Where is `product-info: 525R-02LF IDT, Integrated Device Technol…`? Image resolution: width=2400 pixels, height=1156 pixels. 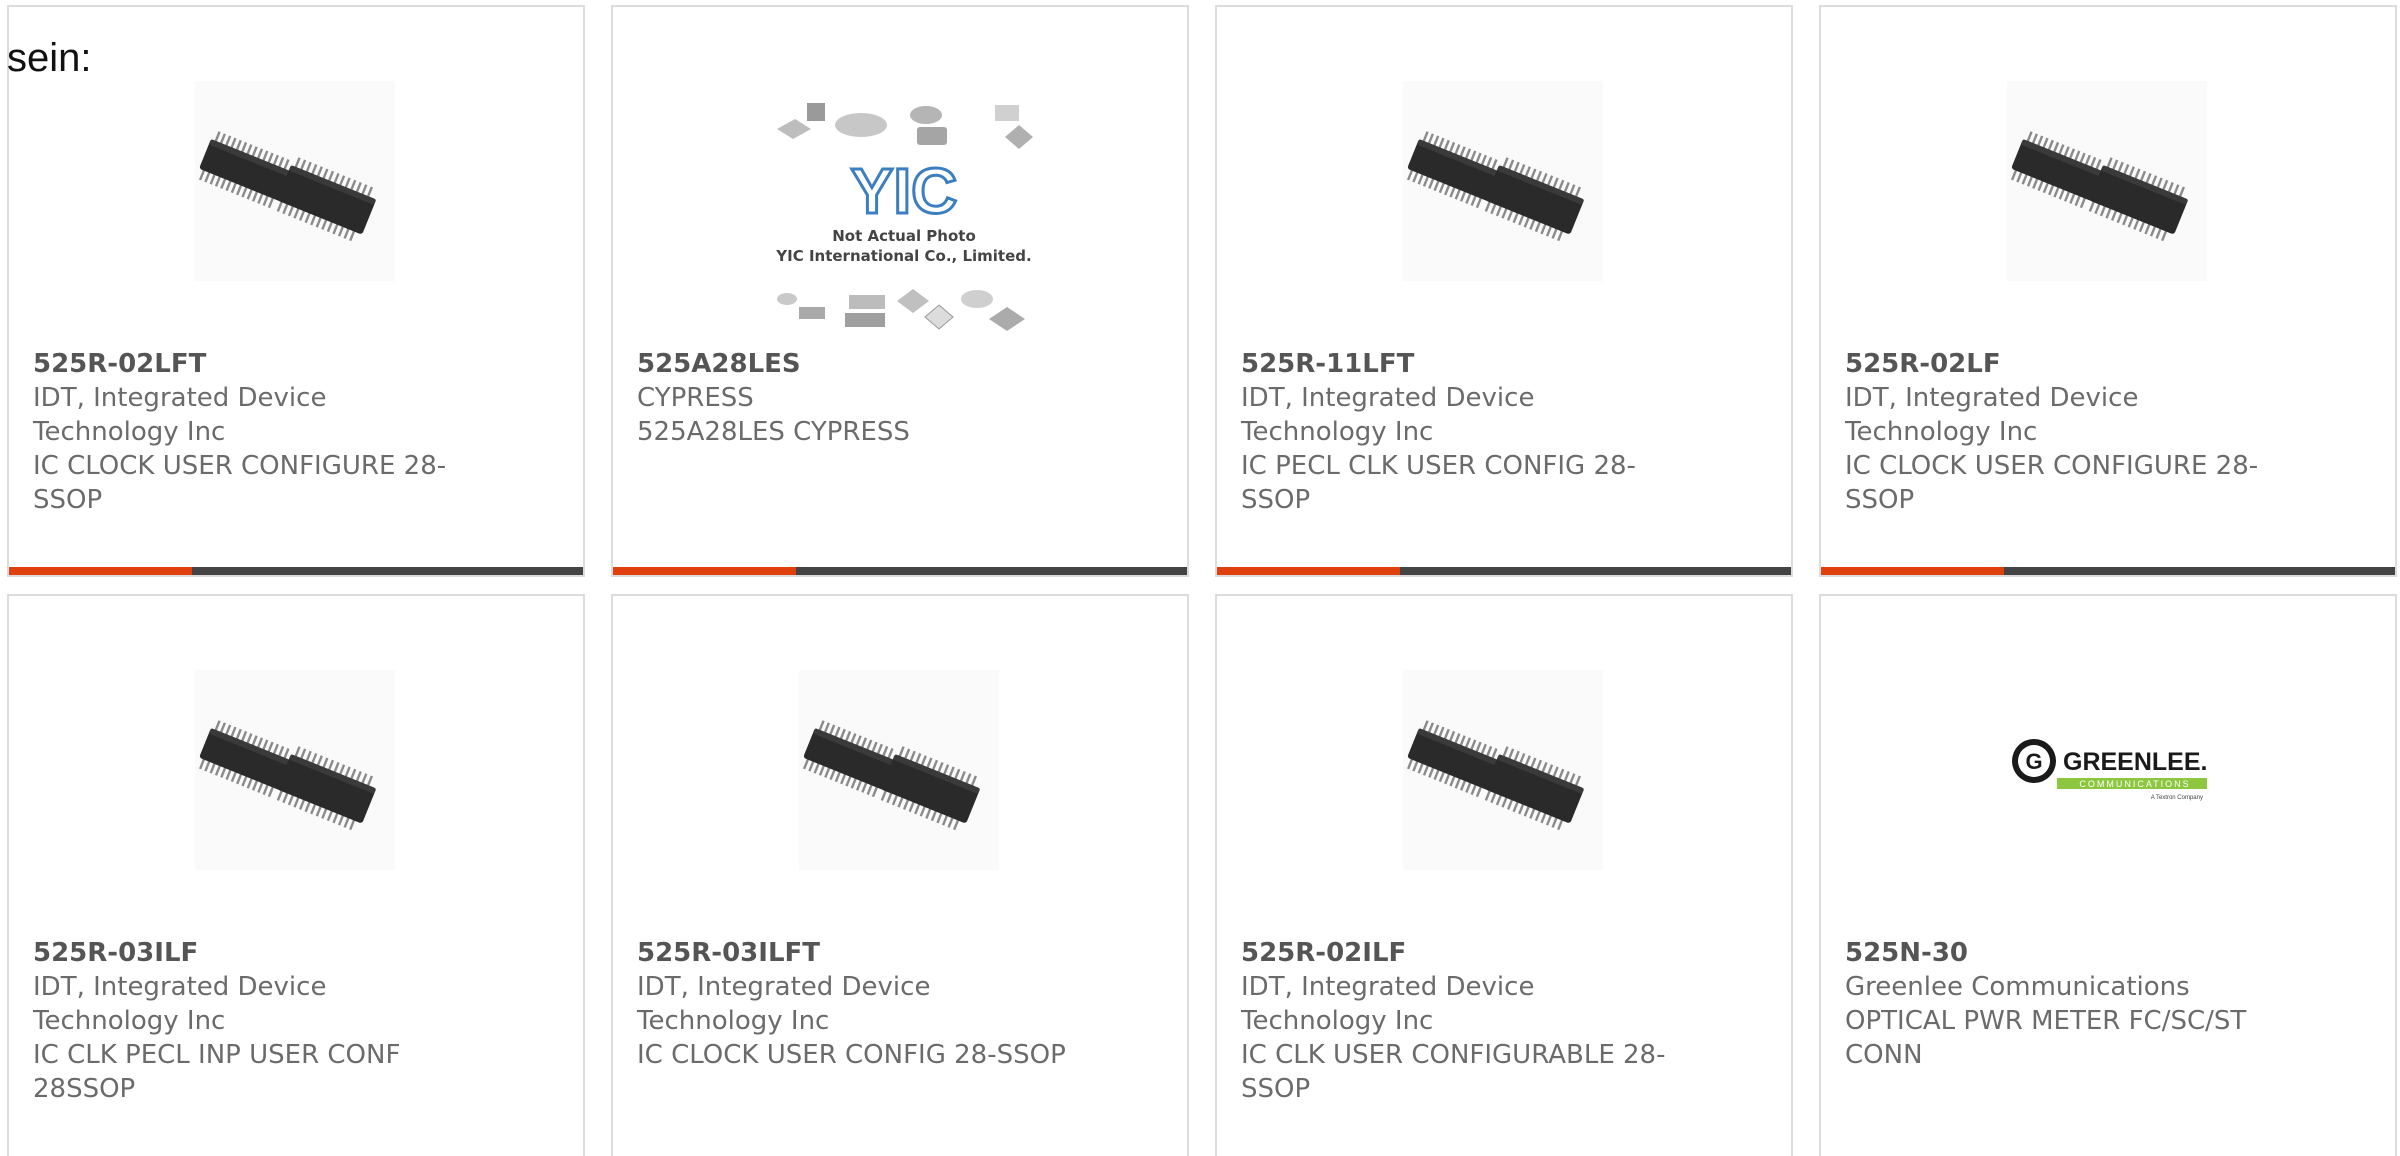
product-info: 525R-02LF IDT, Integrated Device Technol… is located at coordinates (2065, 432).